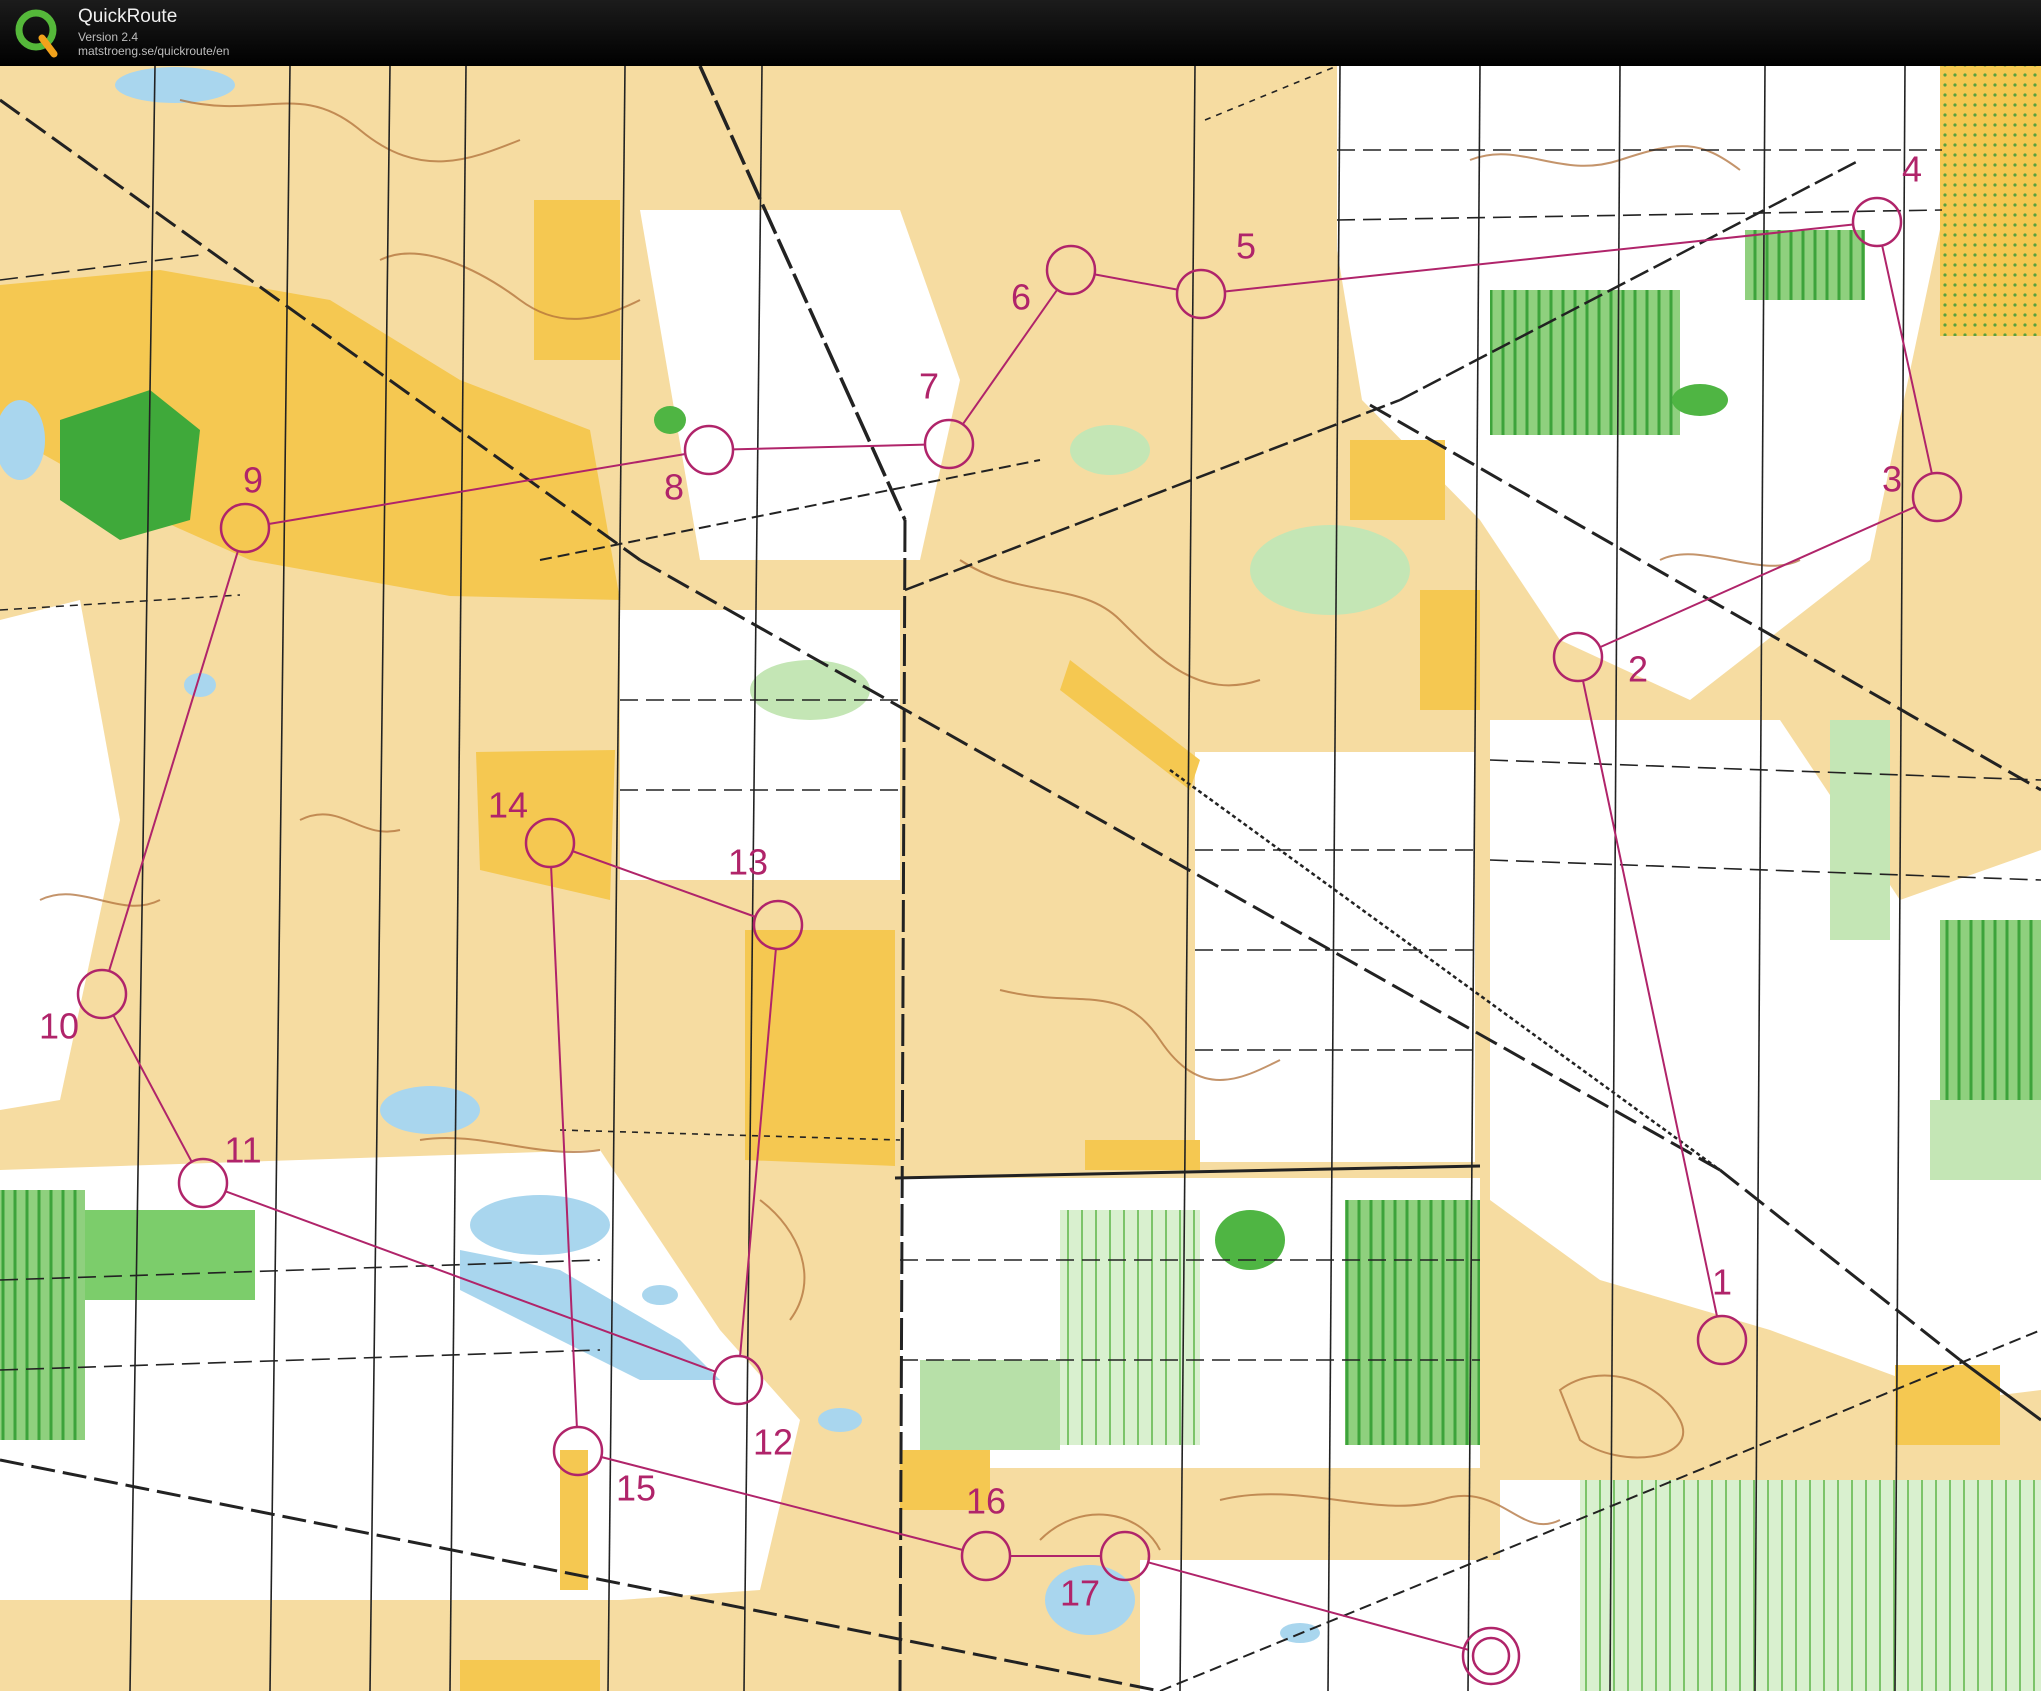  Describe the element at coordinates (929, 386) in the screenshot. I see `control-label-7: 7` at that location.